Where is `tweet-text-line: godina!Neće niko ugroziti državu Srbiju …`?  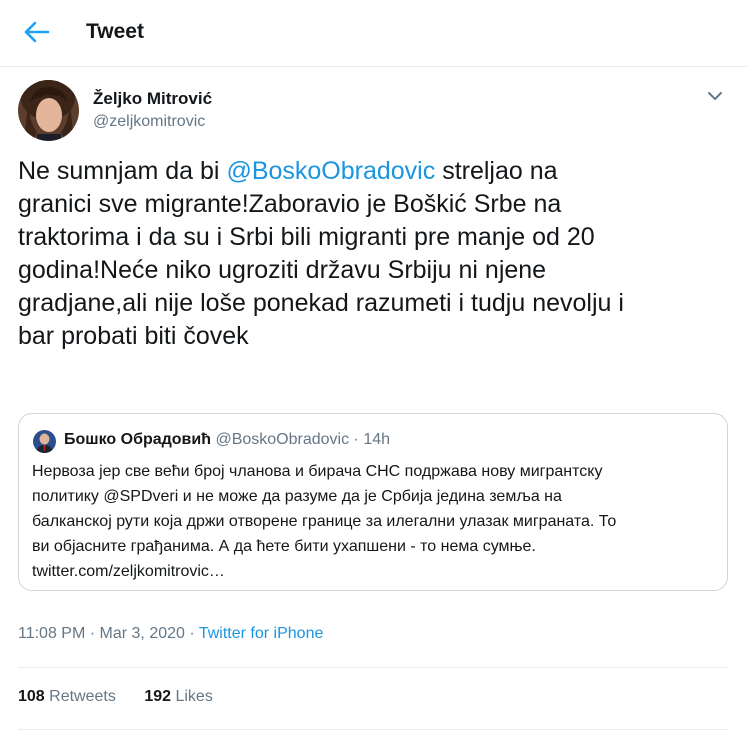 tweet-text-line: godina!Neće niko ugroziti državu Srbiju … is located at coordinates (282, 270).